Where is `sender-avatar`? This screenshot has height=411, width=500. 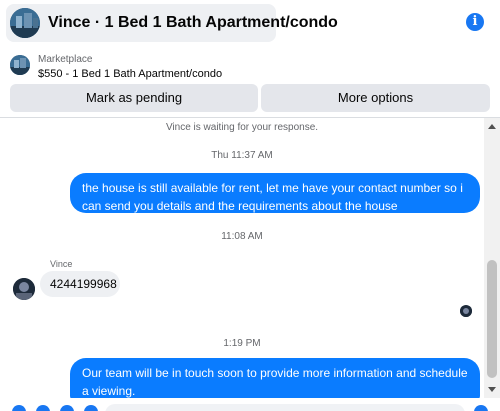
sender-avatar is located at coordinates (24, 289).